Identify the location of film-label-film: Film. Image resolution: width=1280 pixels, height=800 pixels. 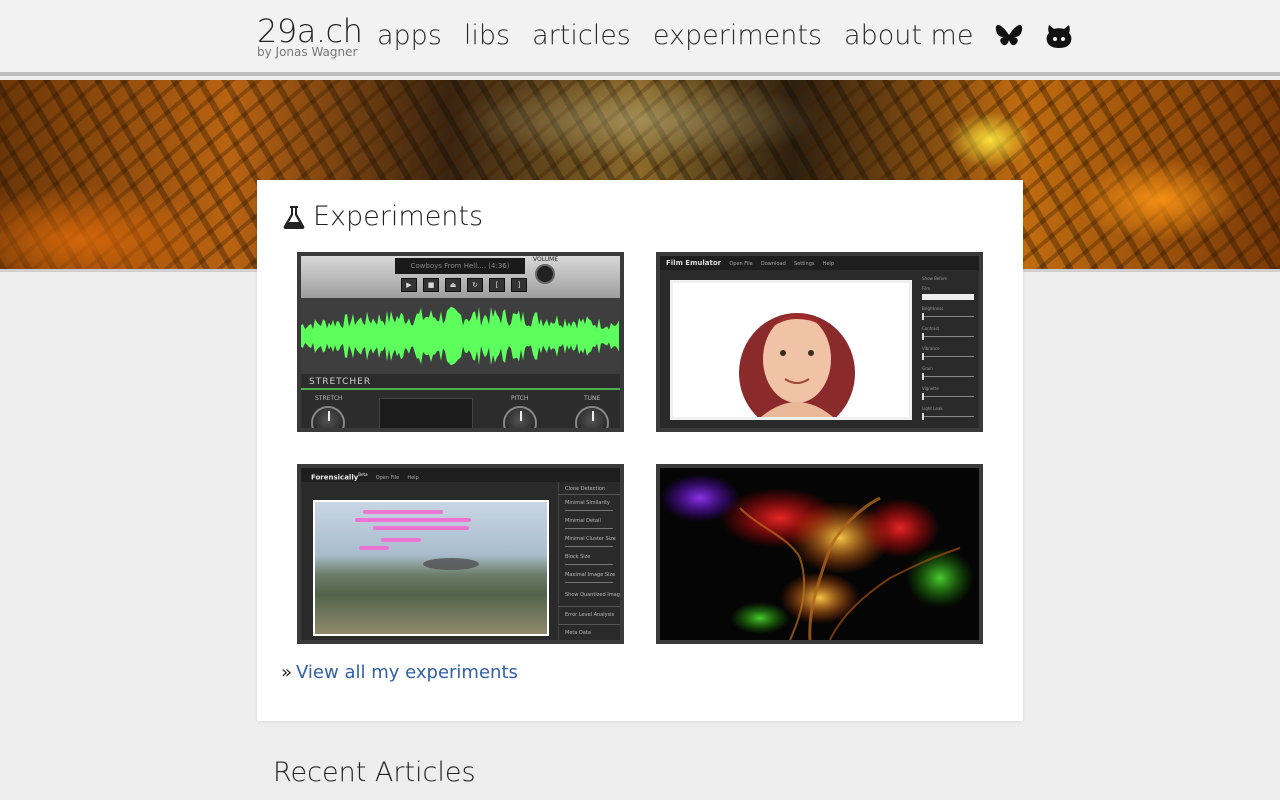
(926, 288).